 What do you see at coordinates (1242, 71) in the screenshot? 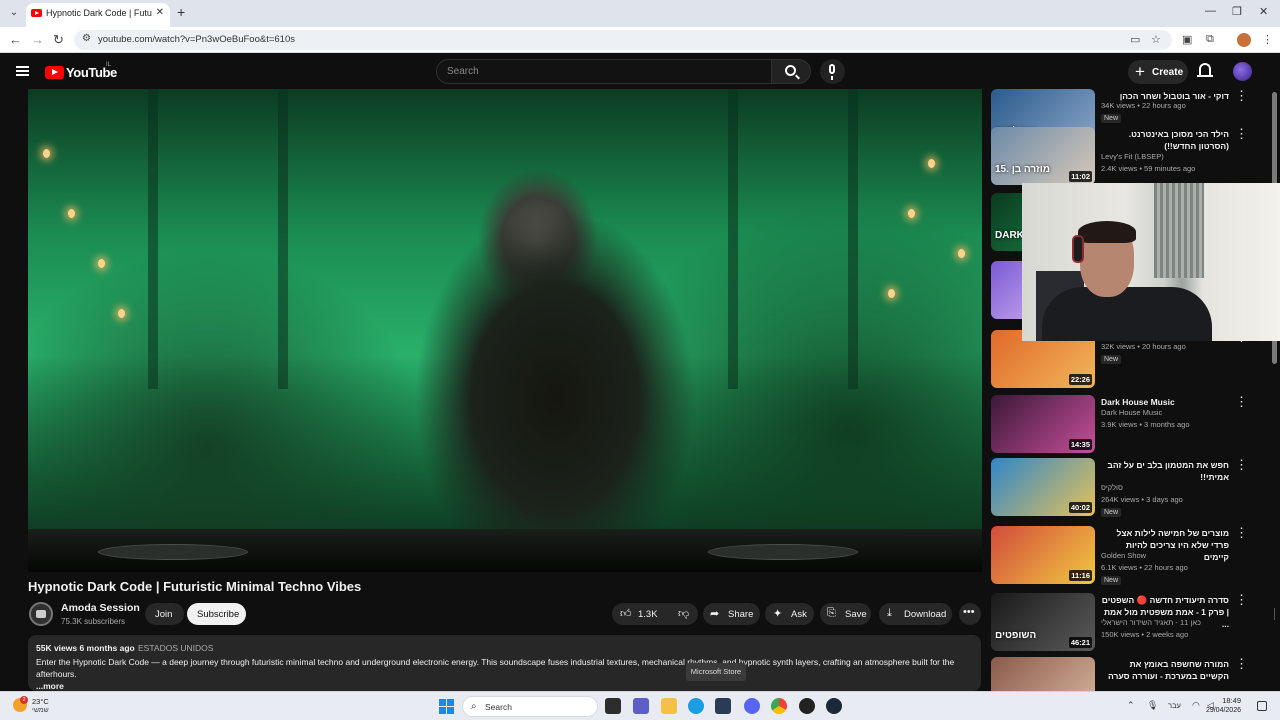
I see `account-avatar` at bounding box center [1242, 71].